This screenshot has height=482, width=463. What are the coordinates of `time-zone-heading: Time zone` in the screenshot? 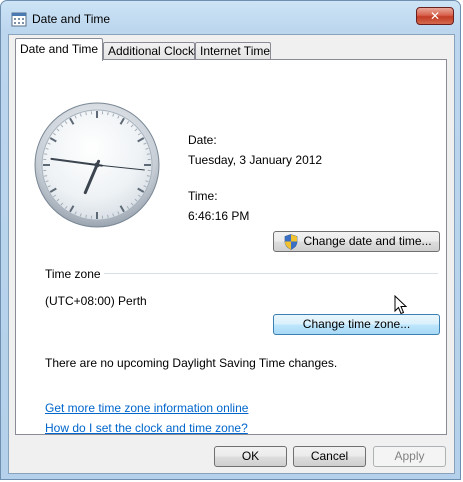 It's located at (73, 274).